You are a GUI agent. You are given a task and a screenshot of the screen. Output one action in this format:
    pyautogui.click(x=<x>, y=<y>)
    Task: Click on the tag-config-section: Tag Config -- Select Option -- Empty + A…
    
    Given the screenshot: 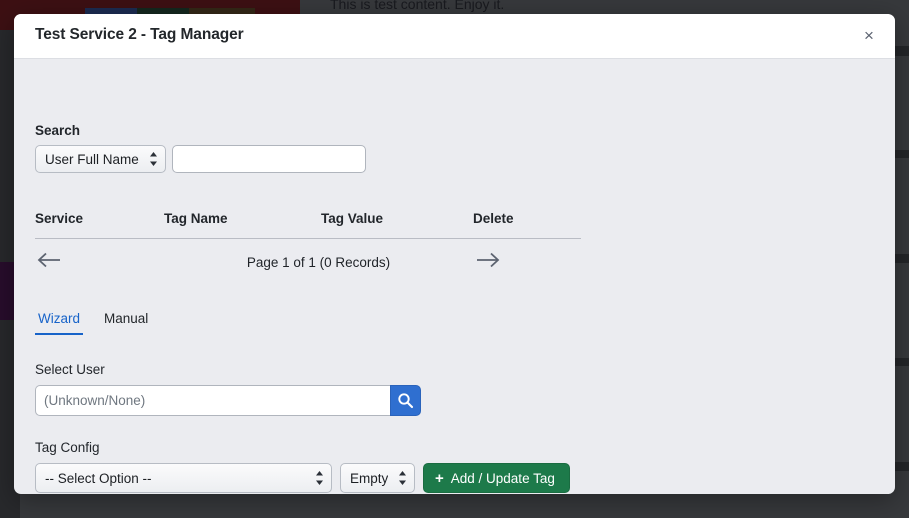 What is the action you would take?
    pyautogui.click(x=302, y=466)
    